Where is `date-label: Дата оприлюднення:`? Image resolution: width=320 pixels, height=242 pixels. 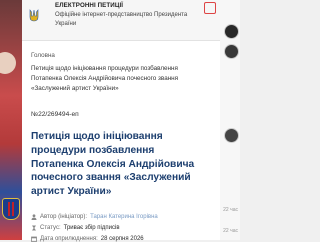
date-label: Дата оприлюднення: is located at coordinates (69, 239).